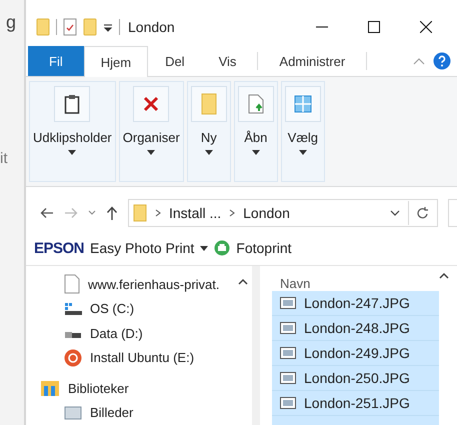  I want to click on refresh-icon, so click(423, 213).